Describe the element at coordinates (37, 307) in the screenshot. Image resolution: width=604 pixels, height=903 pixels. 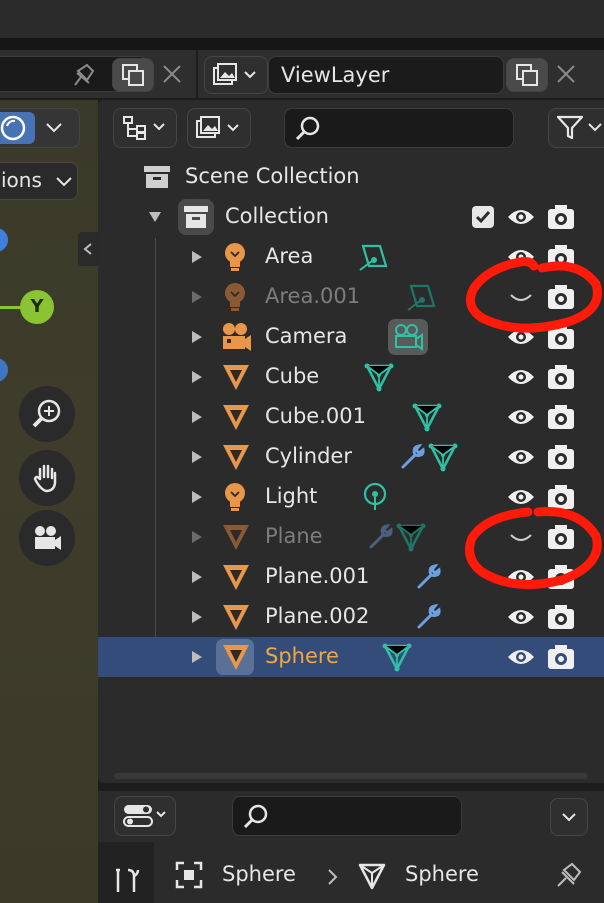
I see `gizmo-y-axis: Y` at that location.